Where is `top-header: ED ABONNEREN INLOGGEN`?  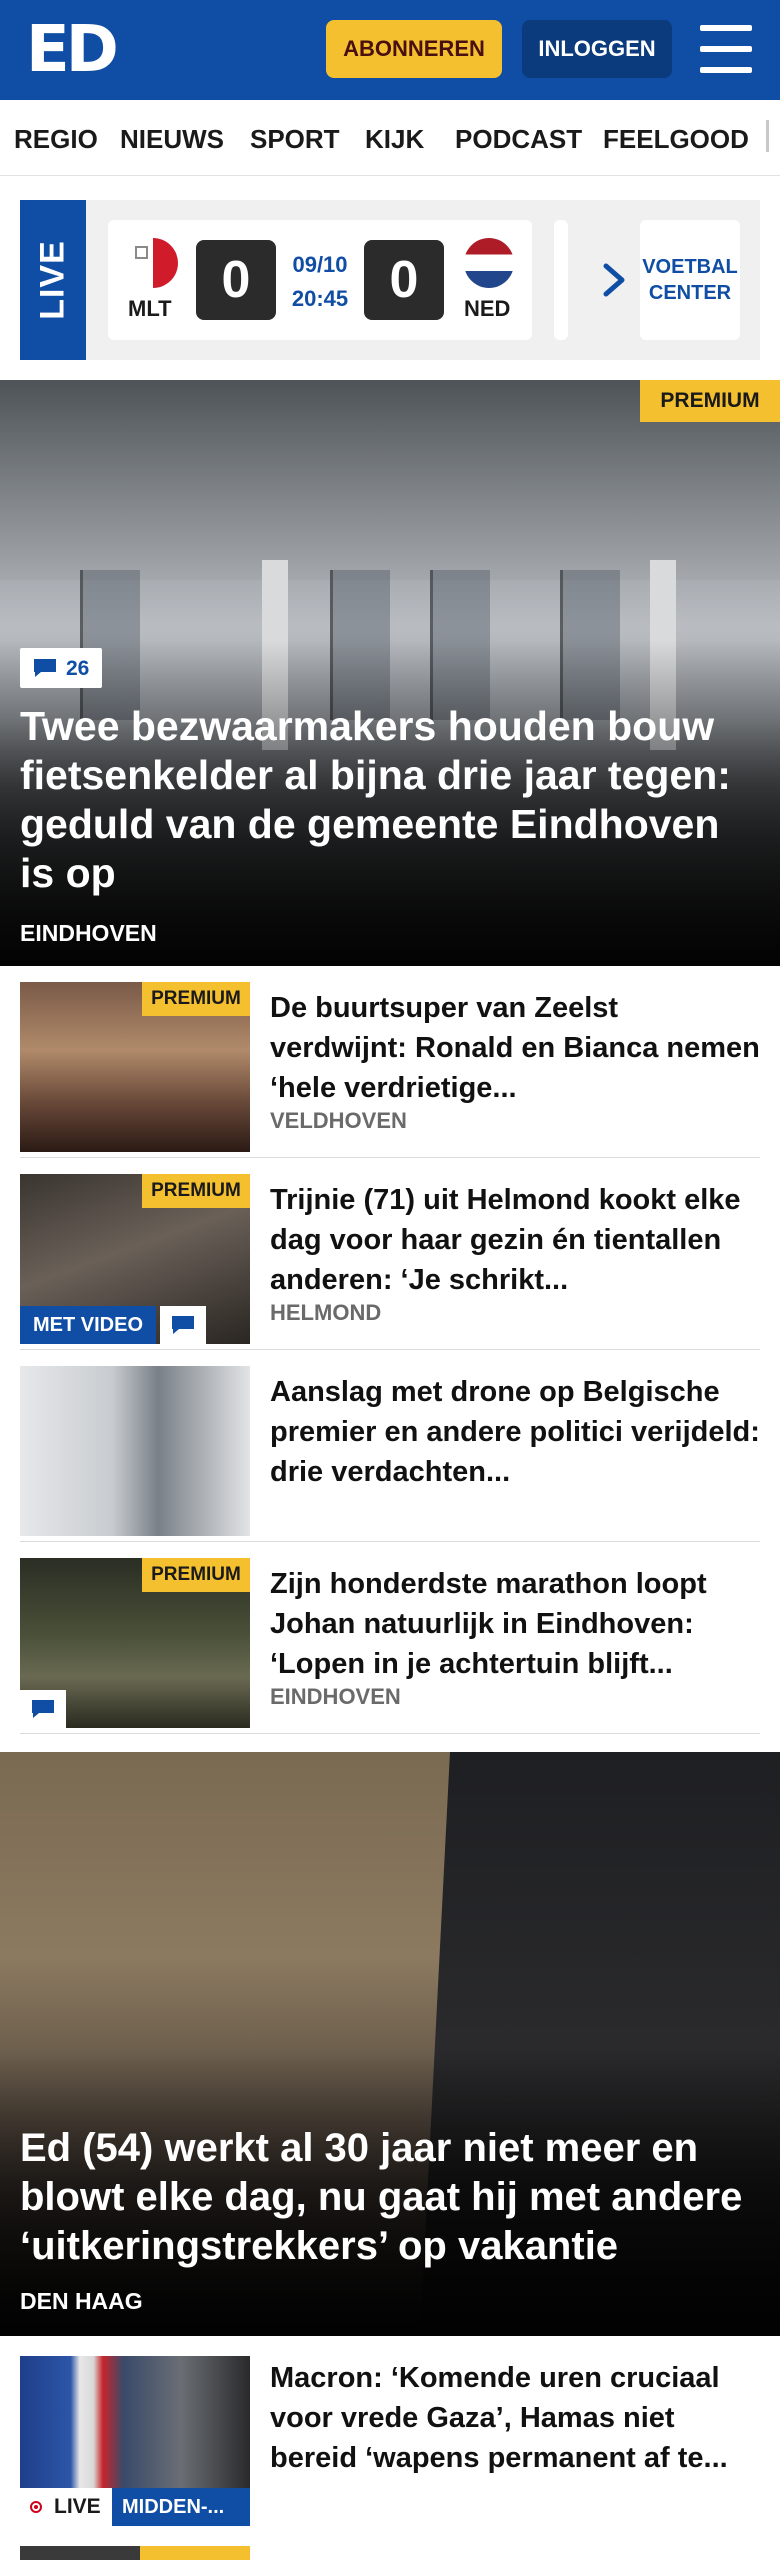 top-header: ED ABONNEREN INLOGGEN is located at coordinates (390, 50).